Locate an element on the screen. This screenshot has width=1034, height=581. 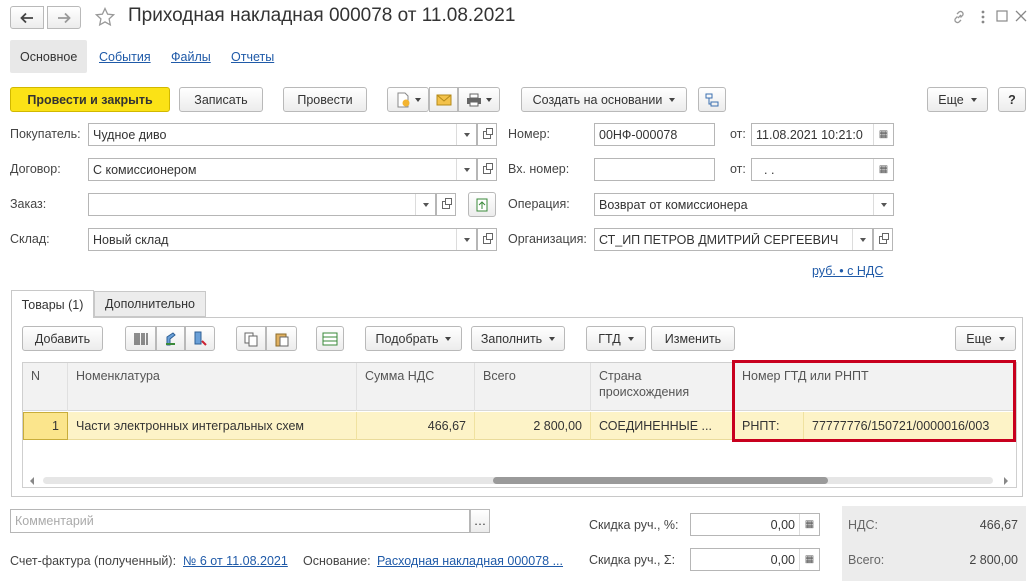
discount-sum-label: Скидка руч., Σ: is located at coordinates (632, 560).